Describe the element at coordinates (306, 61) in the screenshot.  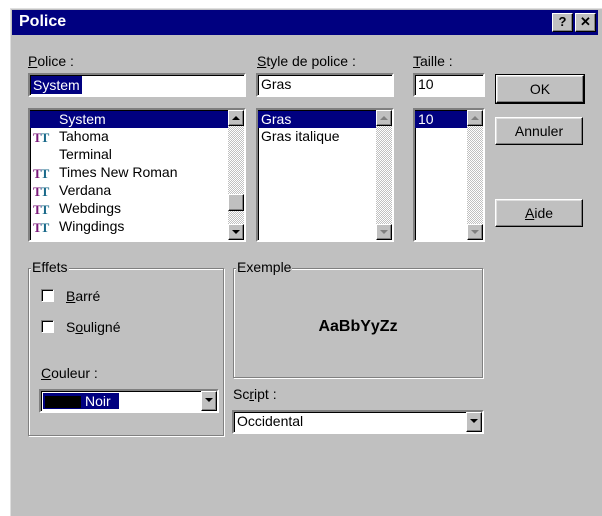
I see `style-label: Style de police :` at that location.